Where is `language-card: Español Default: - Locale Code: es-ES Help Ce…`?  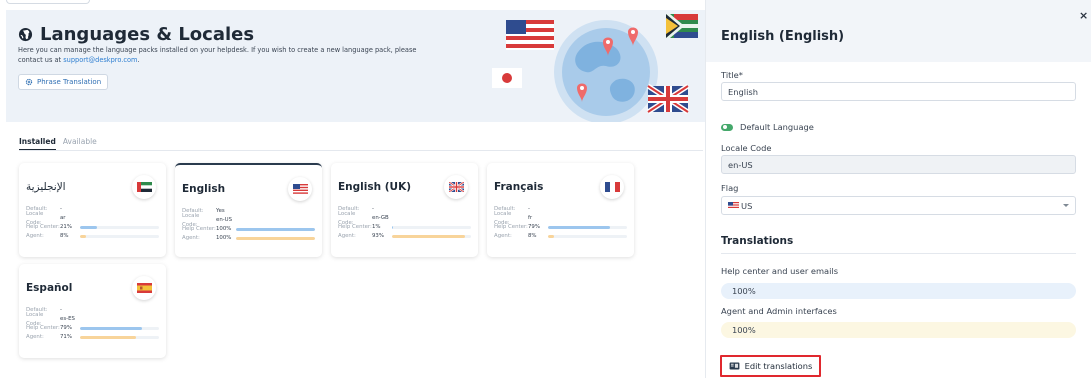 language-card: Español Default: - Locale Code: es-ES Help Ce… is located at coordinates (92, 311).